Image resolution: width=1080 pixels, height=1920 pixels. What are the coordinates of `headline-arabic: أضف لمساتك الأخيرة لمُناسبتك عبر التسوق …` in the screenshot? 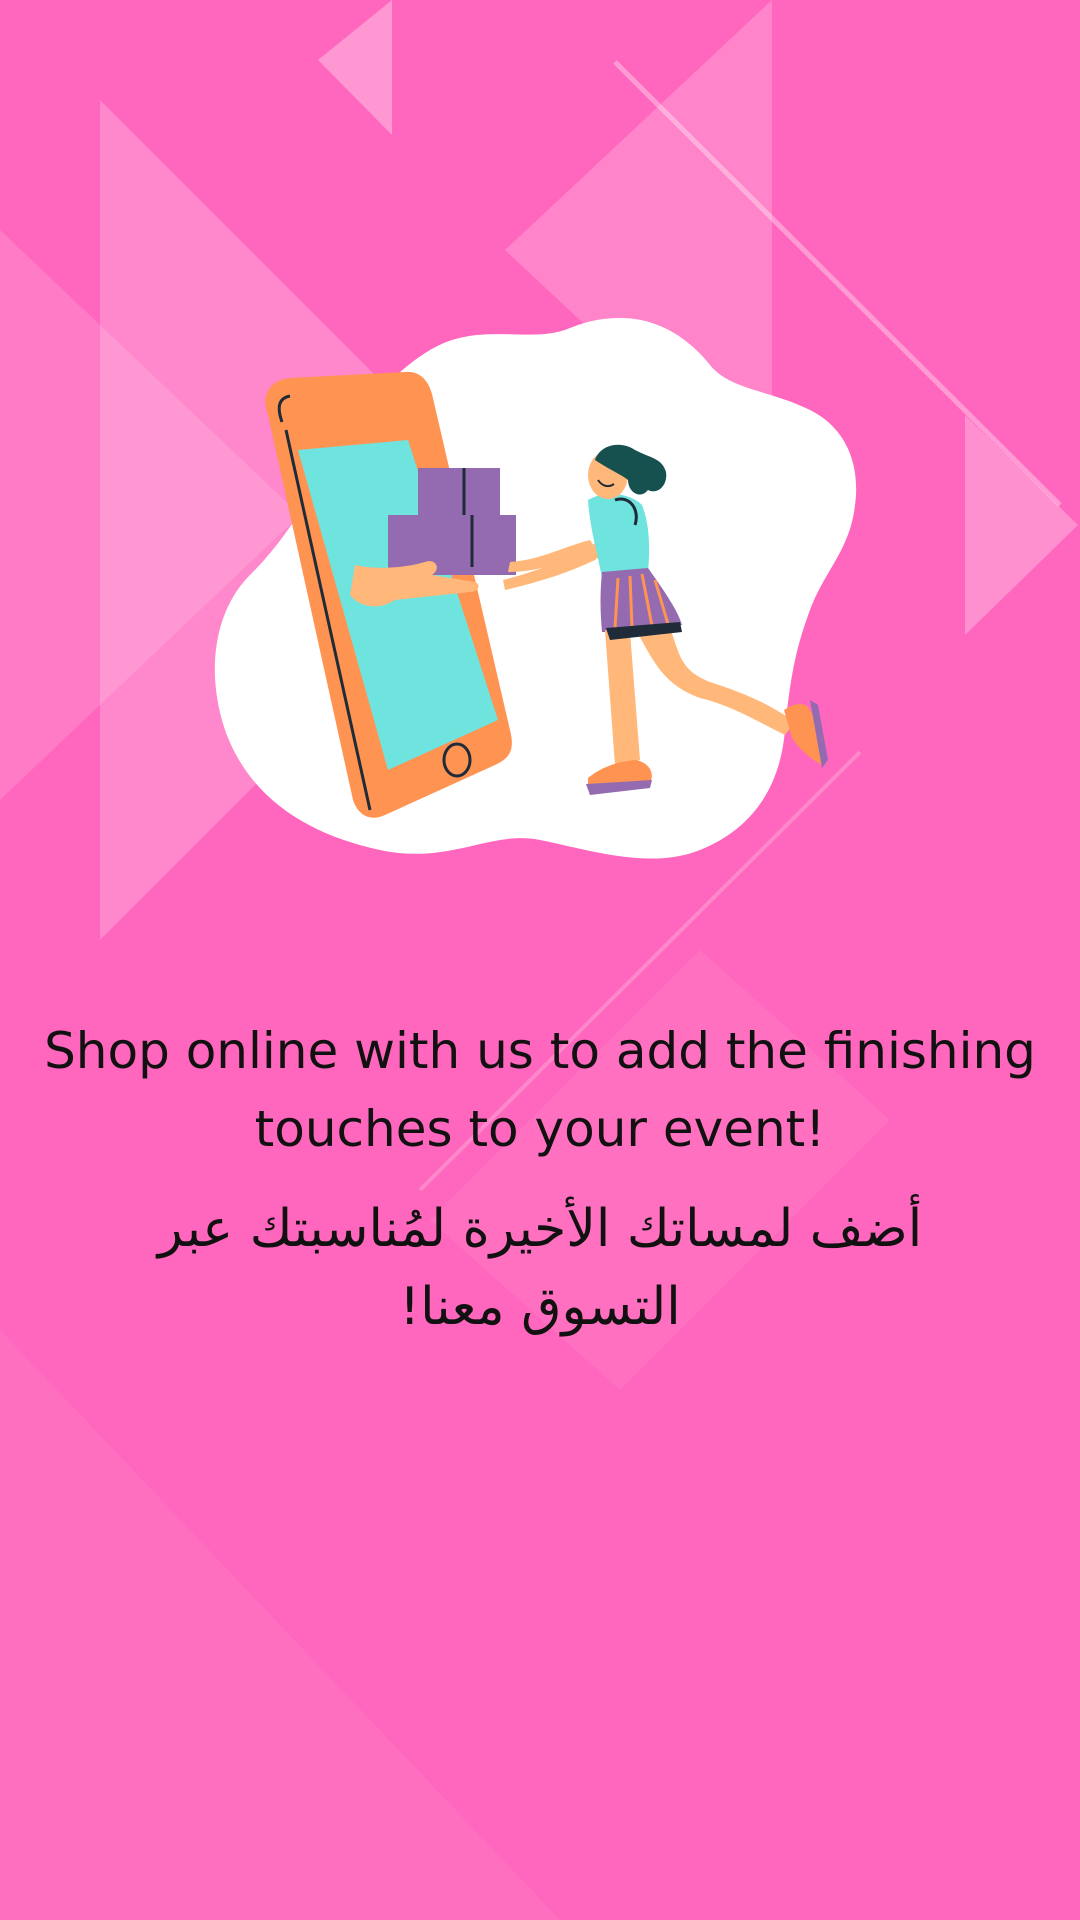 It's located at (540, 1268).